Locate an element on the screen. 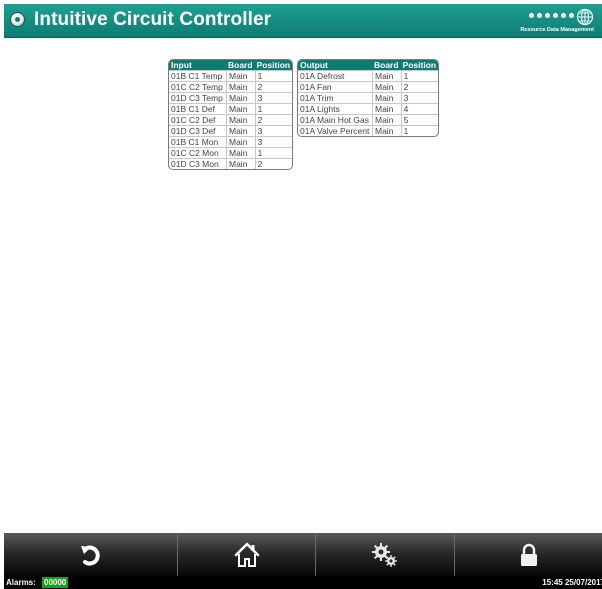 This screenshot has width=602, height=589. output-row: 01A Fan Main 2 is located at coordinates (368, 86).